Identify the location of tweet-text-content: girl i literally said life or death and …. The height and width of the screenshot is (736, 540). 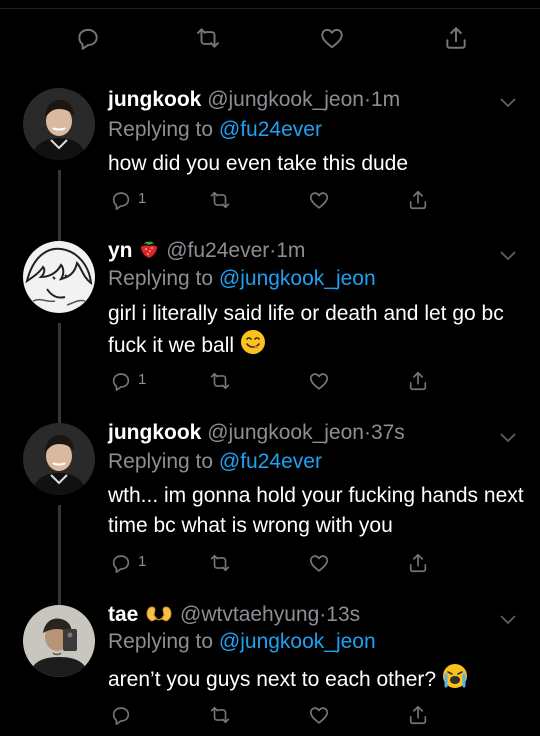
(306, 329).